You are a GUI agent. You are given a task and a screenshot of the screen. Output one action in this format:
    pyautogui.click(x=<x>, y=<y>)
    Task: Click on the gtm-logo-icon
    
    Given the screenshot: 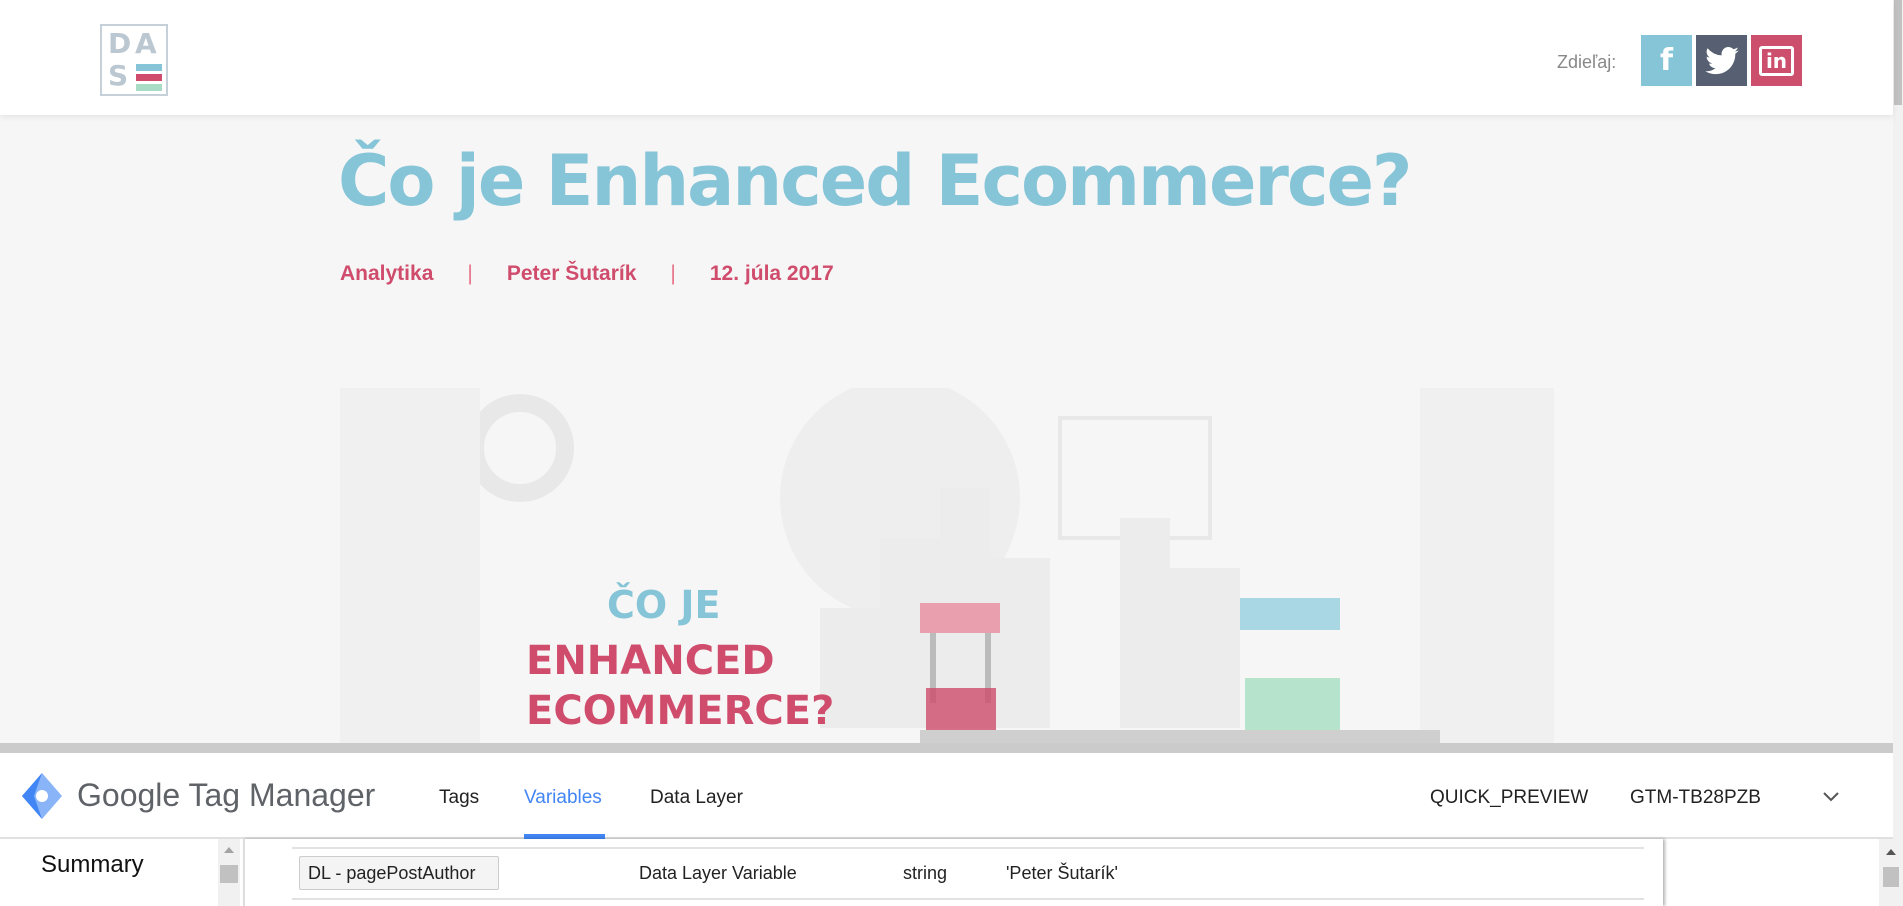 What is the action you would take?
    pyautogui.click(x=42, y=796)
    